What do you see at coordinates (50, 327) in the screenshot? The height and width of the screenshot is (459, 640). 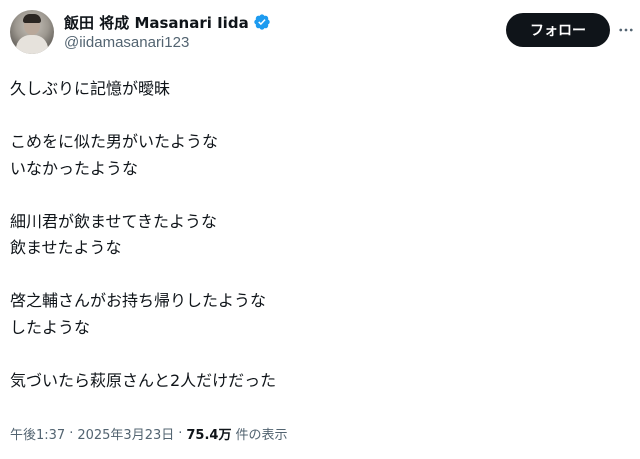 I see `tweet-line: したような` at bounding box center [50, 327].